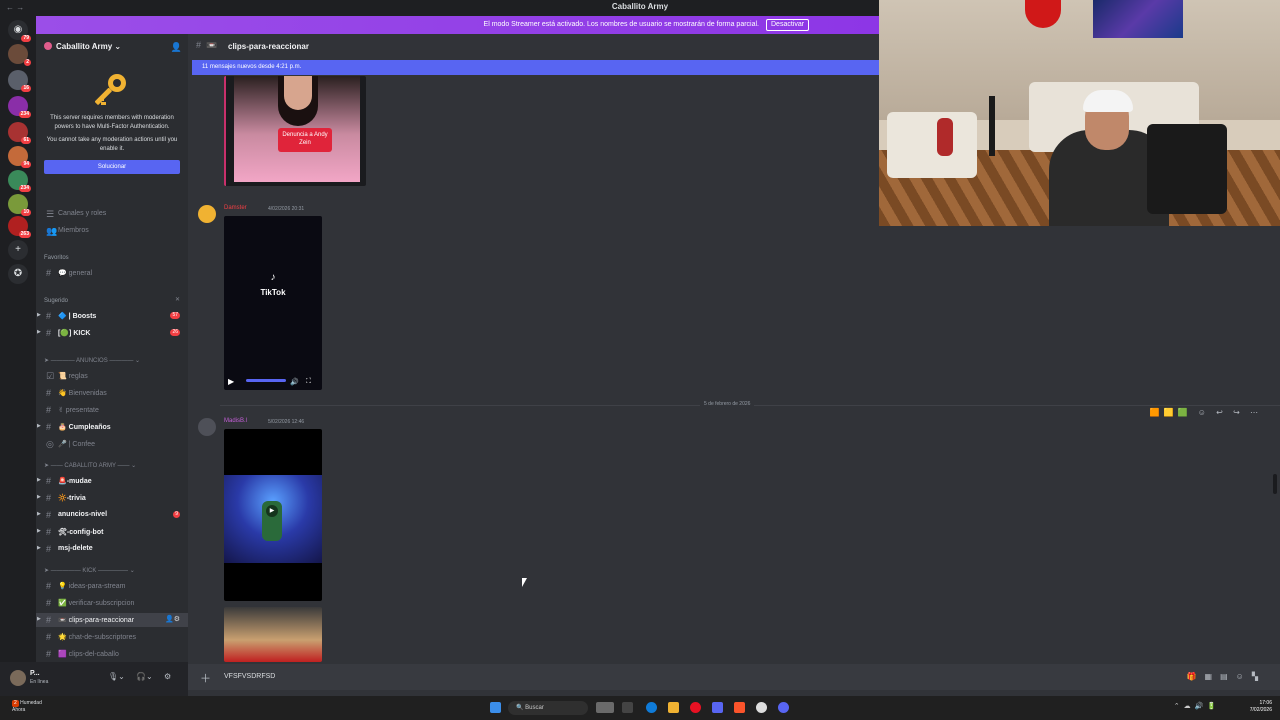  What do you see at coordinates (82, 46) in the screenshot?
I see `guild-header: Caballito Army ⌄` at bounding box center [82, 46].